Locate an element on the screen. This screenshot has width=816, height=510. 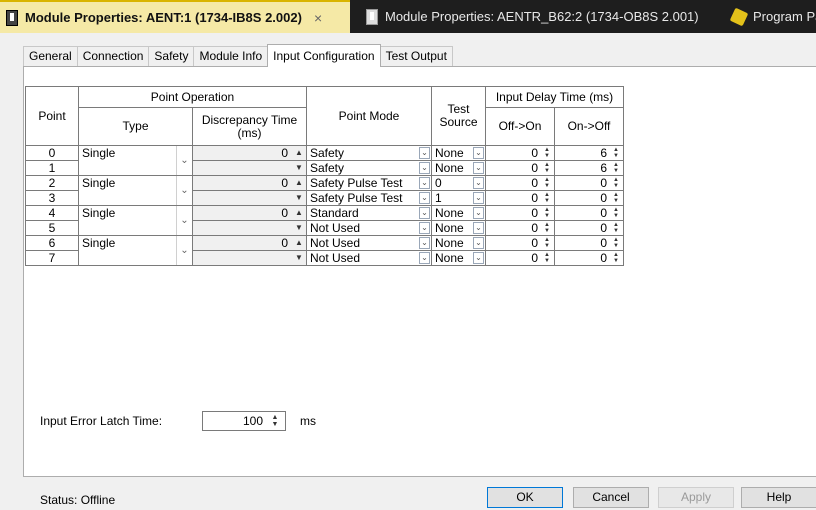
point-mode-dropdown: Standard ⌄ is located at coordinates (369, 213).